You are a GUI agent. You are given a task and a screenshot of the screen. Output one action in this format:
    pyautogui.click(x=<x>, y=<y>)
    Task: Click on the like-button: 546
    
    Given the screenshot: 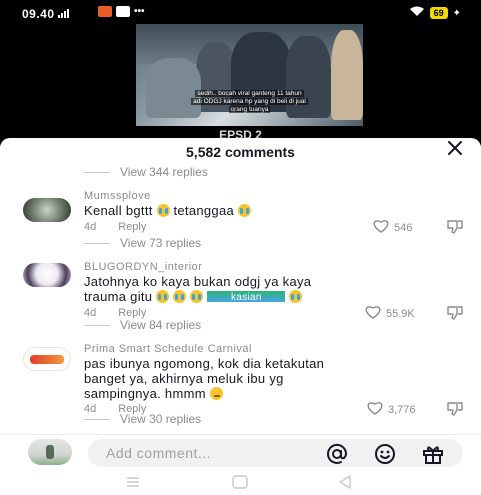 What is the action you would take?
    pyautogui.click(x=392, y=227)
    